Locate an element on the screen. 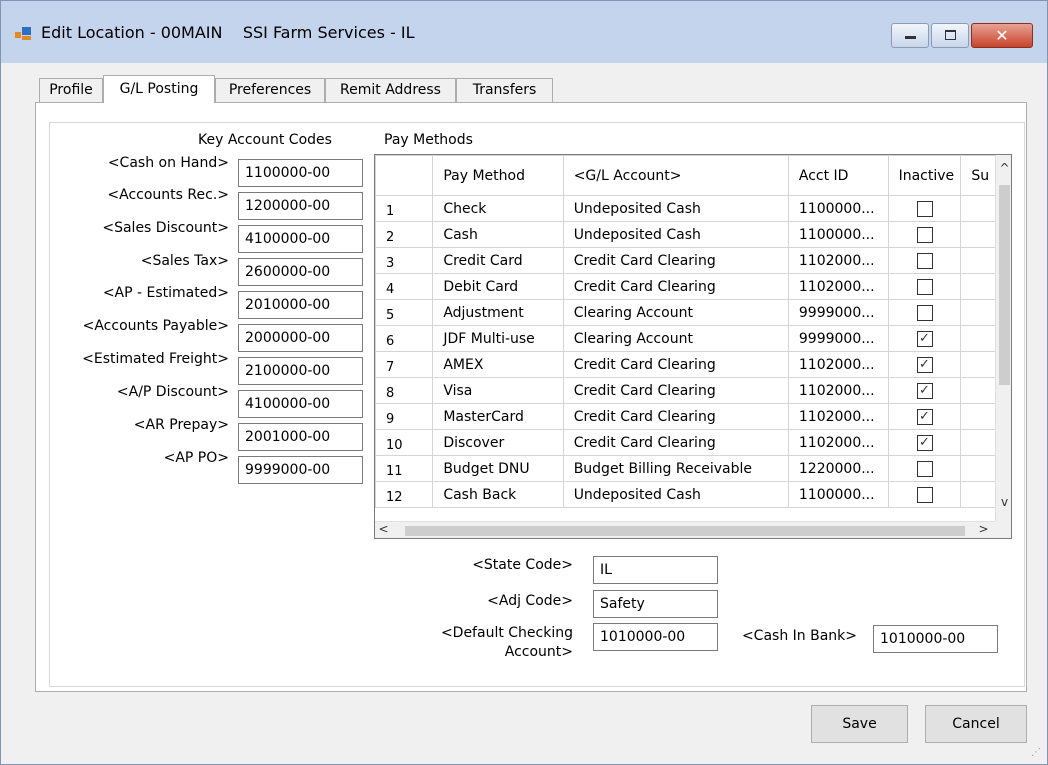 This screenshot has height=765, width=1048. pay-method-cell: Discover is located at coordinates (498, 442).